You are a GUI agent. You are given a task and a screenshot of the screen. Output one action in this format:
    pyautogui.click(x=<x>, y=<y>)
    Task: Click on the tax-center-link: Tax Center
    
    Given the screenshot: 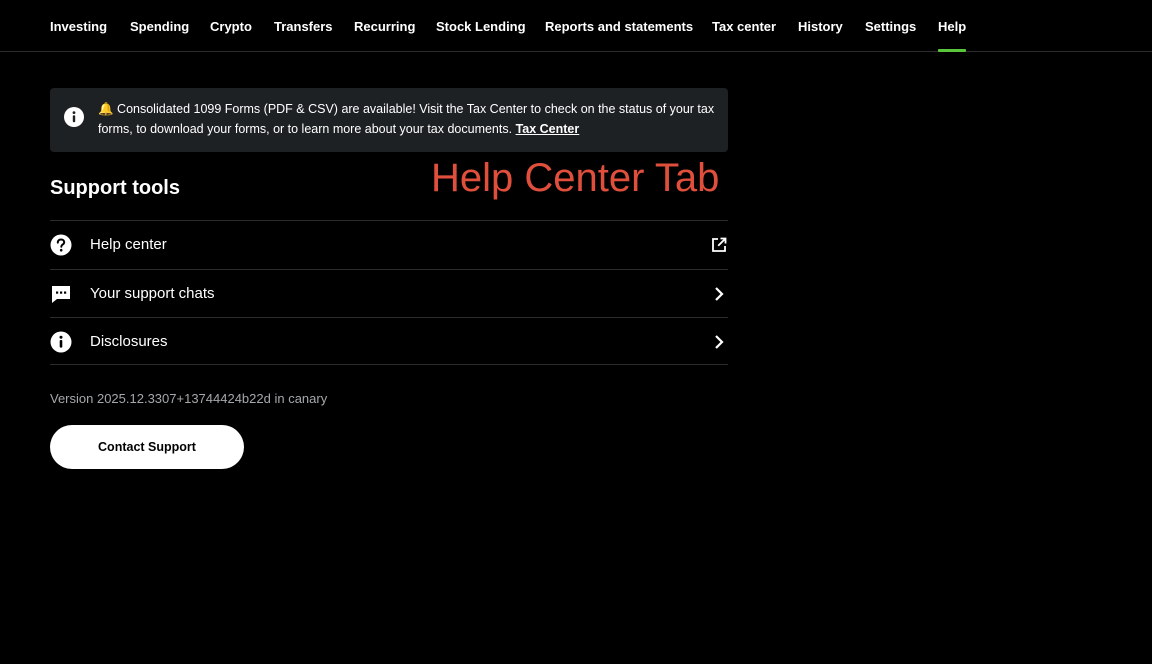 What is the action you would take?
    pyautogui.click(x=548, y=129)
    